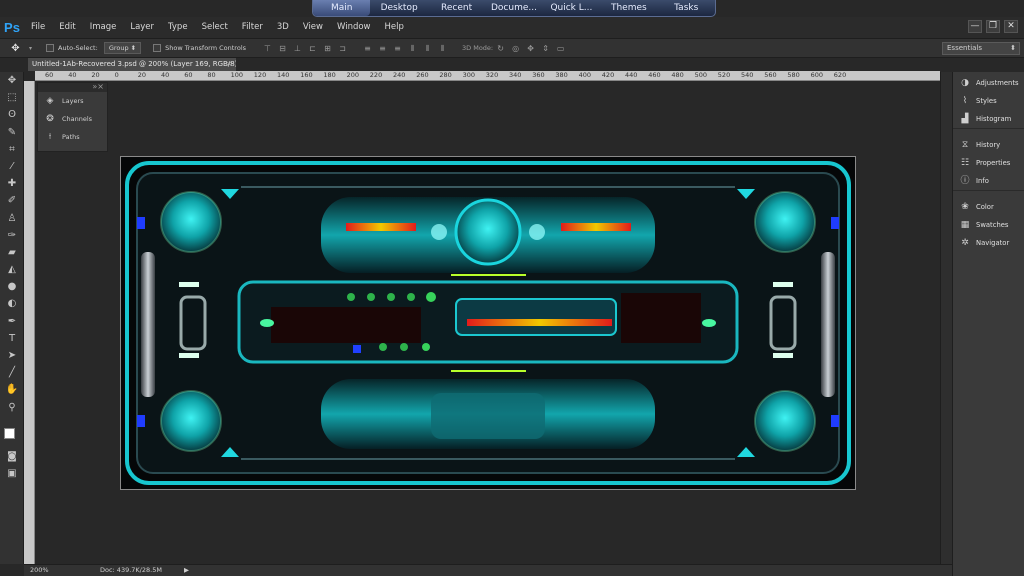  Describe the element at coordinates (12, 389) in the screenshot. I see `hand-tool-icon: ✋` at that location.